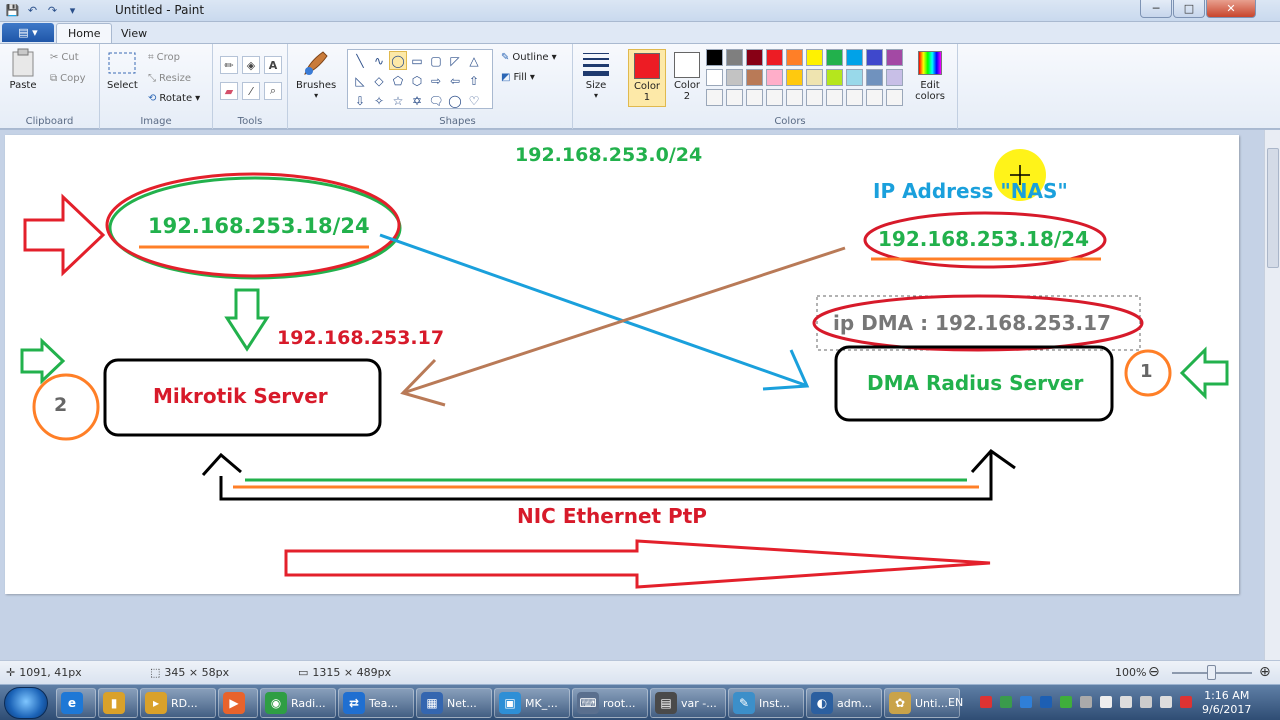 This screenshot has height=720, width=1280. I want to click on shape-option: ◇, so click(379, 80).